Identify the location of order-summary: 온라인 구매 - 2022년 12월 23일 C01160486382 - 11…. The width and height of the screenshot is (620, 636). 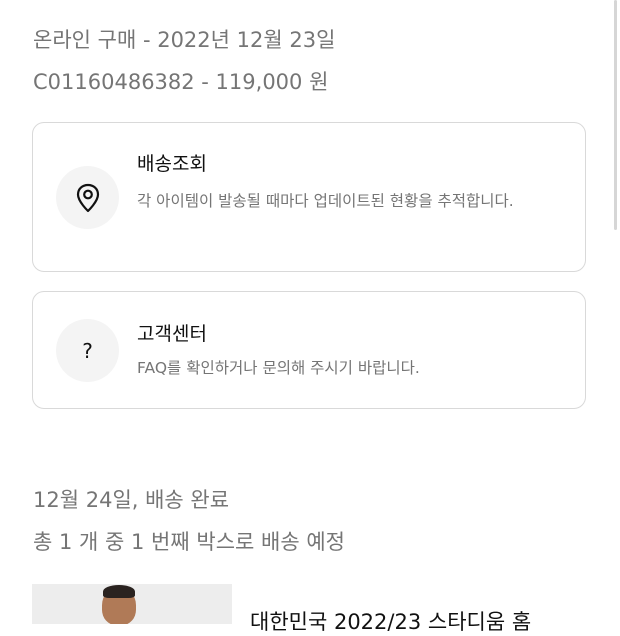
(306, 61).